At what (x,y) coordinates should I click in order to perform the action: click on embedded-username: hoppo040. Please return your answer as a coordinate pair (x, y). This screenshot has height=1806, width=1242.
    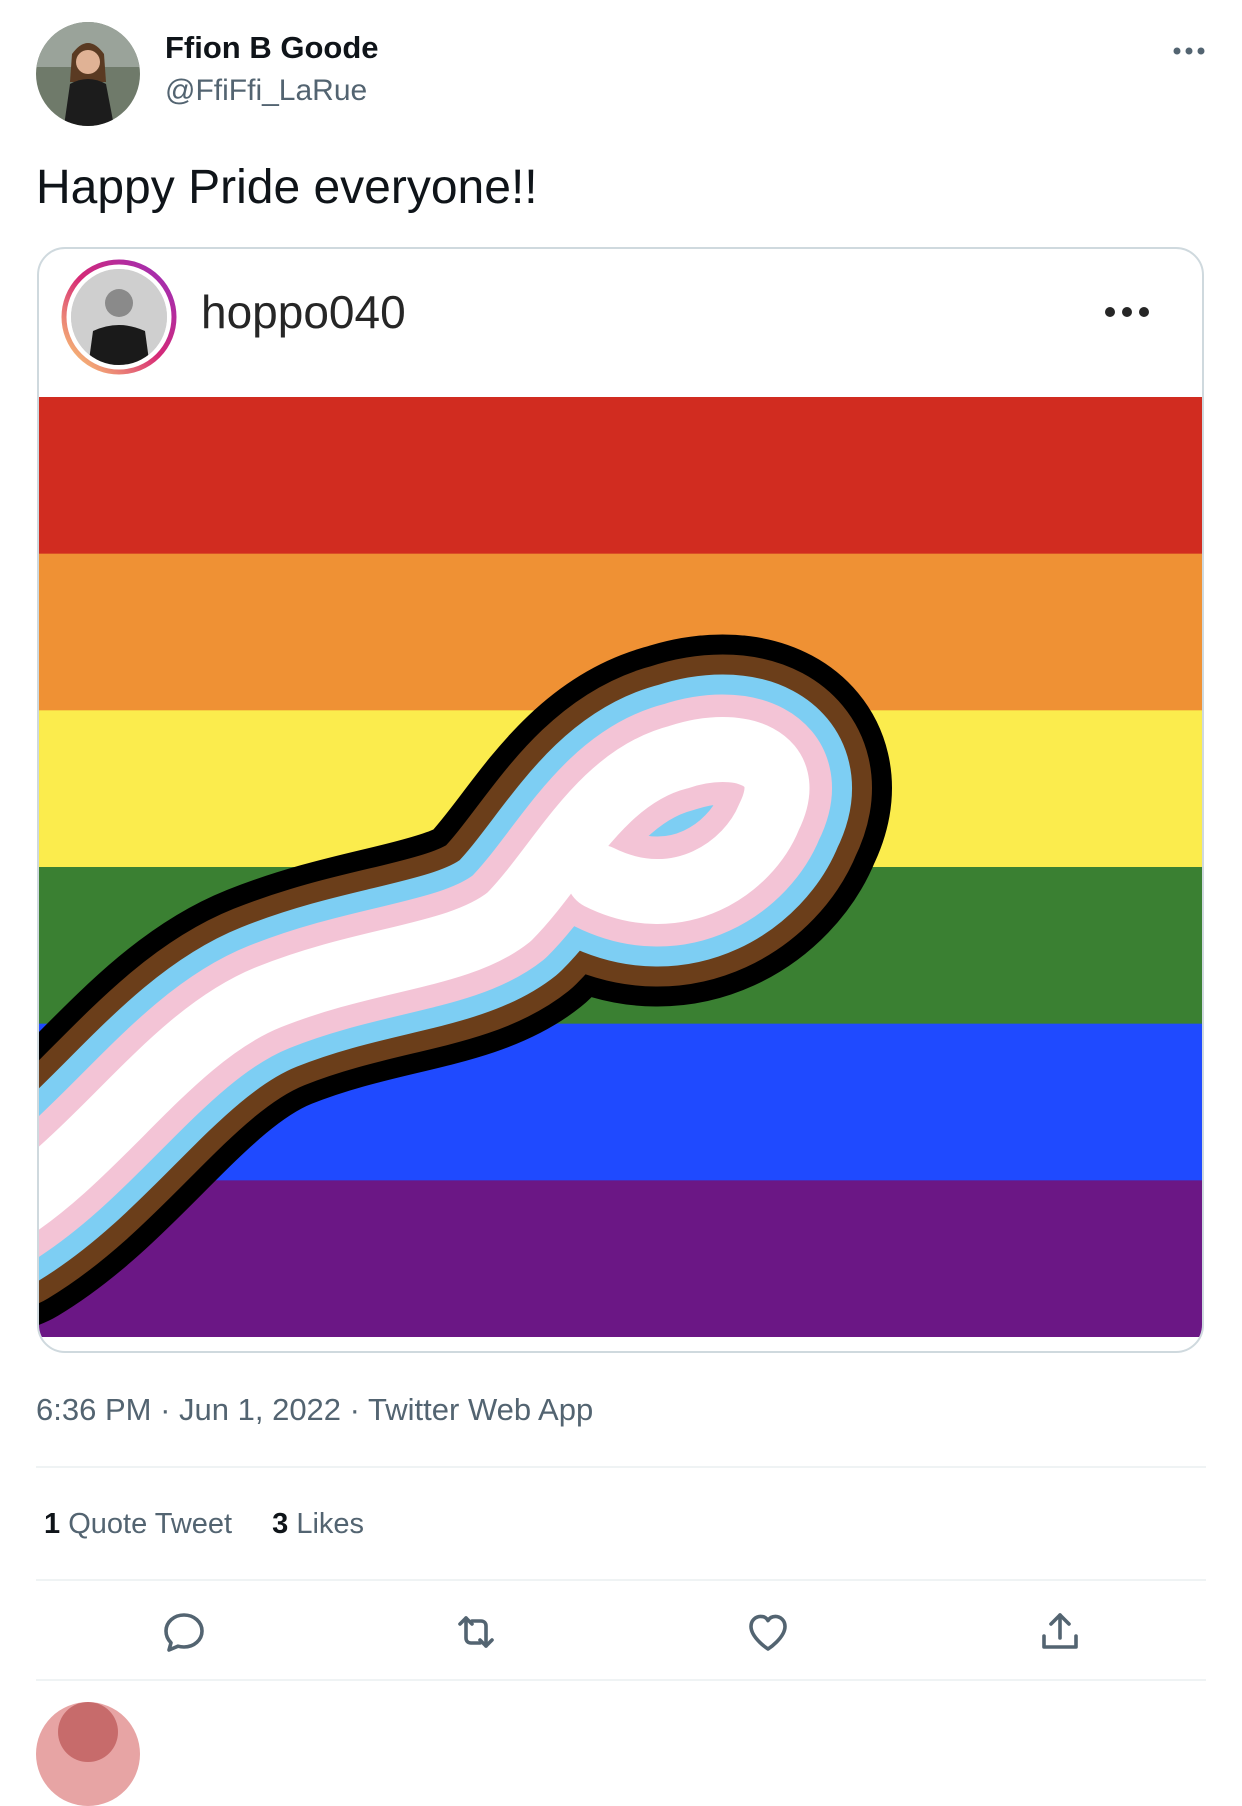
    Looking at the image, I should click on (303, 312).